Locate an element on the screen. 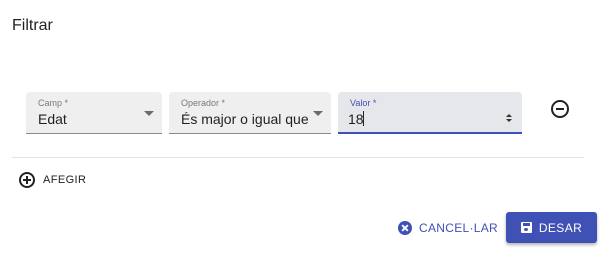  add-circle-icon is located at coordinates (27, 180).